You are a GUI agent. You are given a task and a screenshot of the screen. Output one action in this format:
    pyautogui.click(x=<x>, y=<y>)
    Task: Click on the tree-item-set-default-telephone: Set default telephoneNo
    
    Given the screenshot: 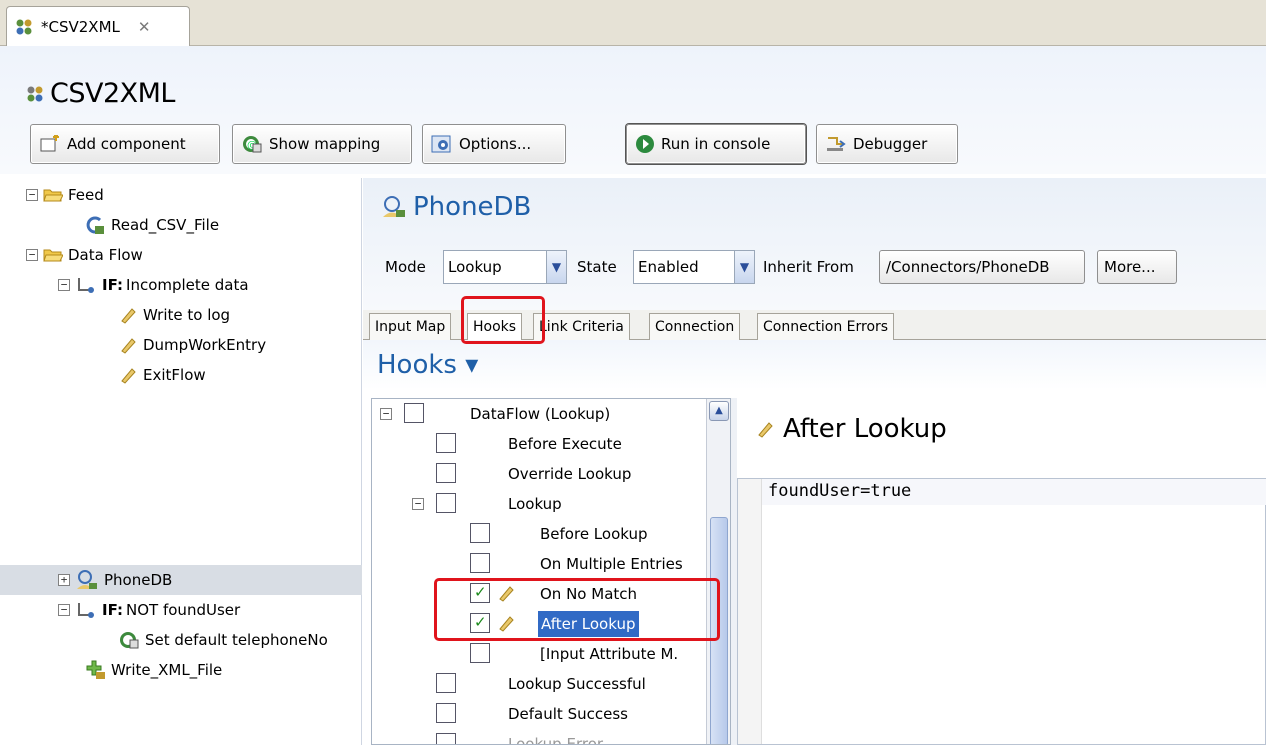 What is the action you would take?
    pyautogui.click(x=223, y=640)
    